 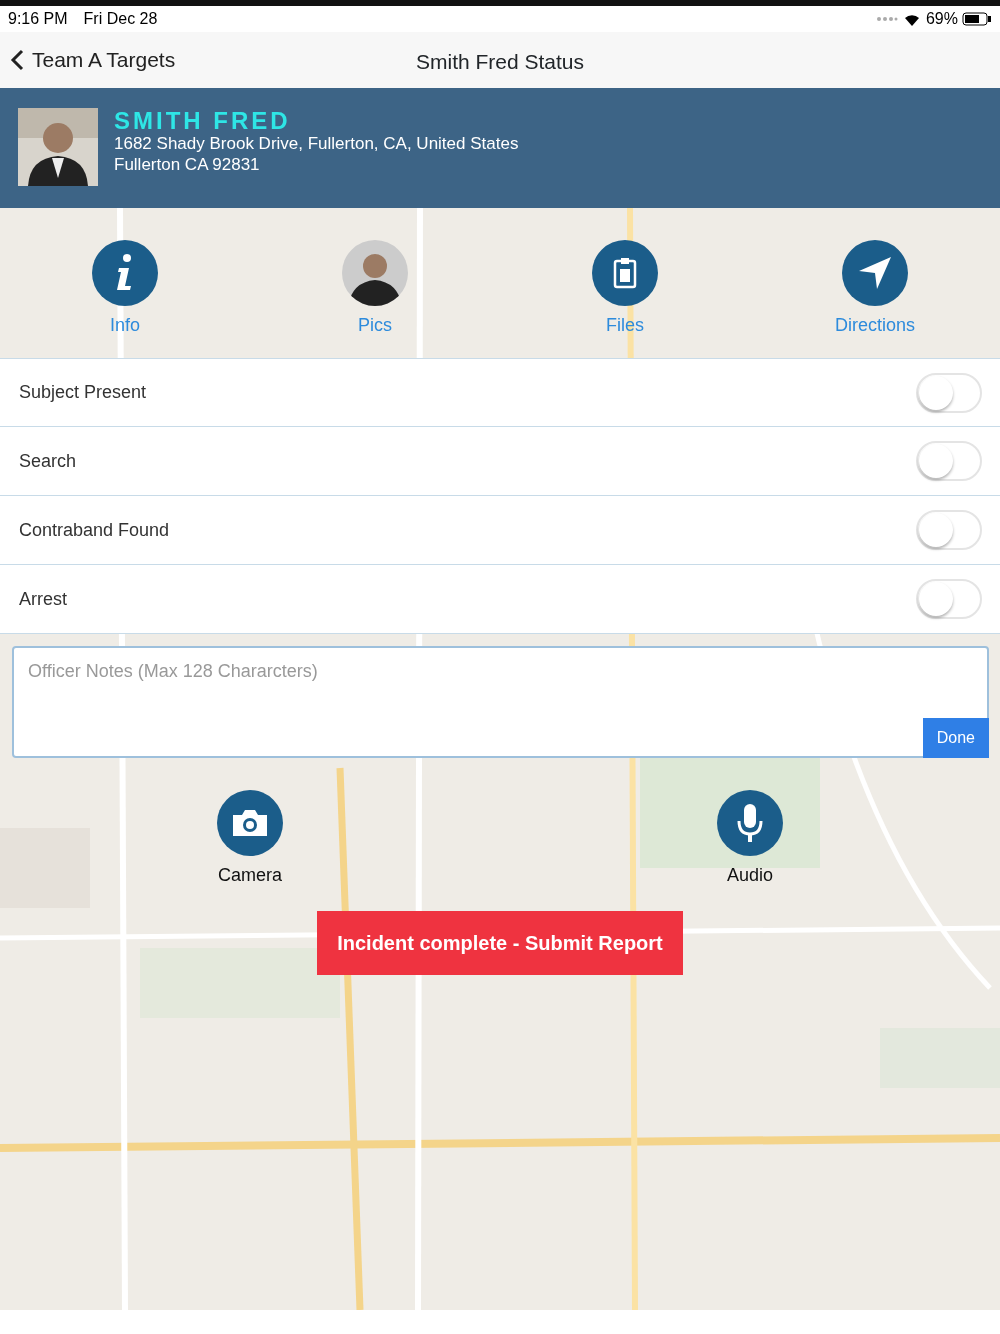 I want to click on page-title: Smith Fred Status, so click(x=500, y=61).